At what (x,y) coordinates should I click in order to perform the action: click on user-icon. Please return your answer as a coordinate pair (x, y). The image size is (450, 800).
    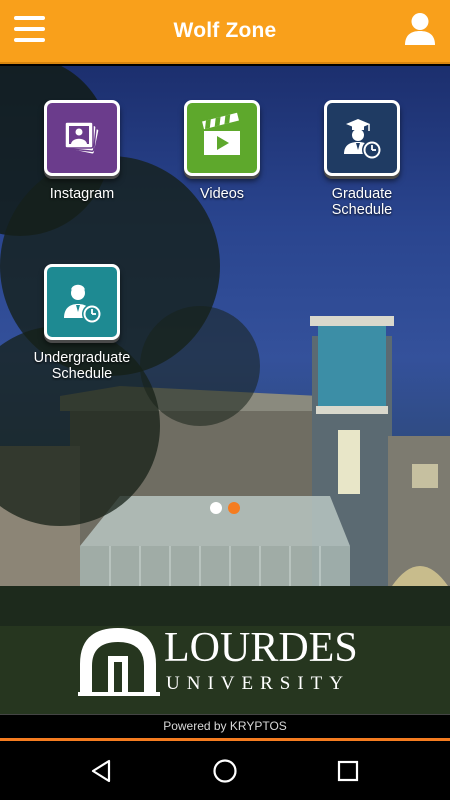
    Looking at the image, I should click on (420, 29).